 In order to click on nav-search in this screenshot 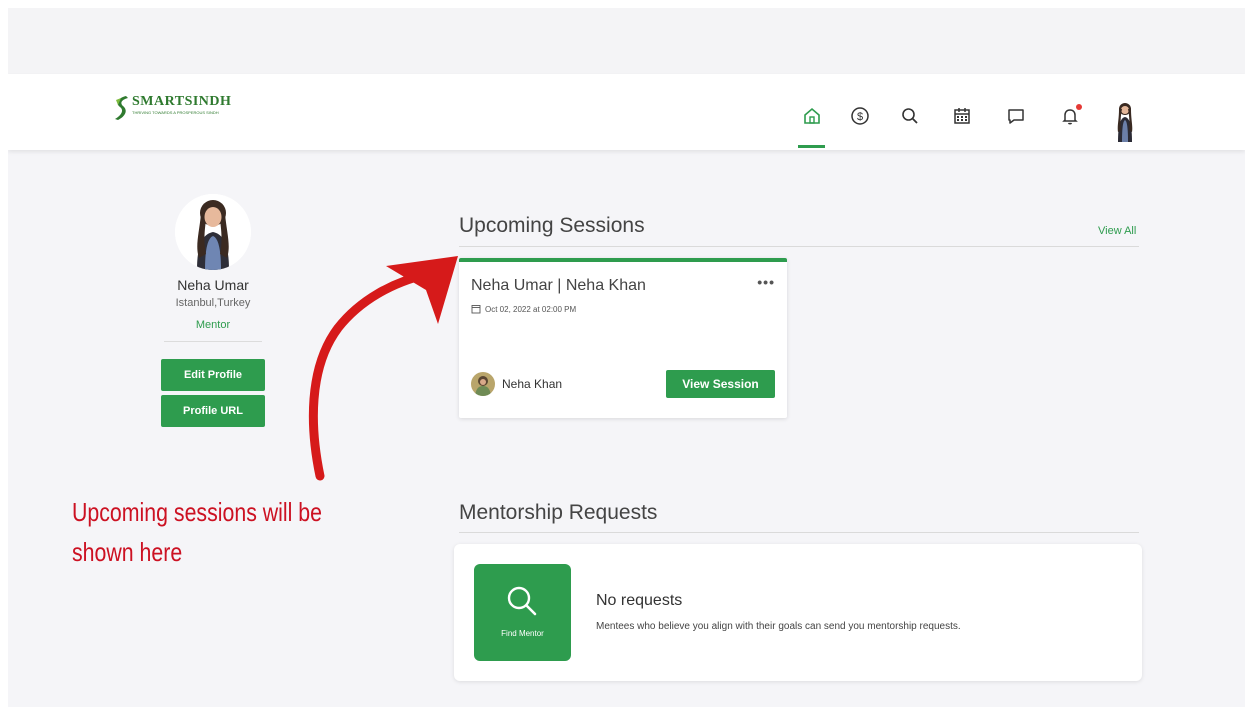, I will do `click(910, 116)`.